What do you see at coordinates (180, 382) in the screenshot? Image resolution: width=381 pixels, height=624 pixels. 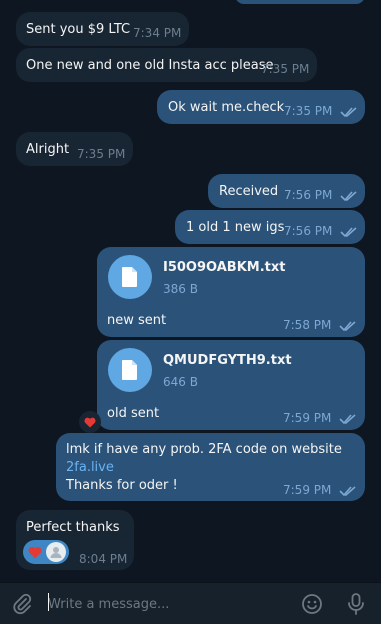 I see `file-size: 646 B` at bounding box center [180, 382].